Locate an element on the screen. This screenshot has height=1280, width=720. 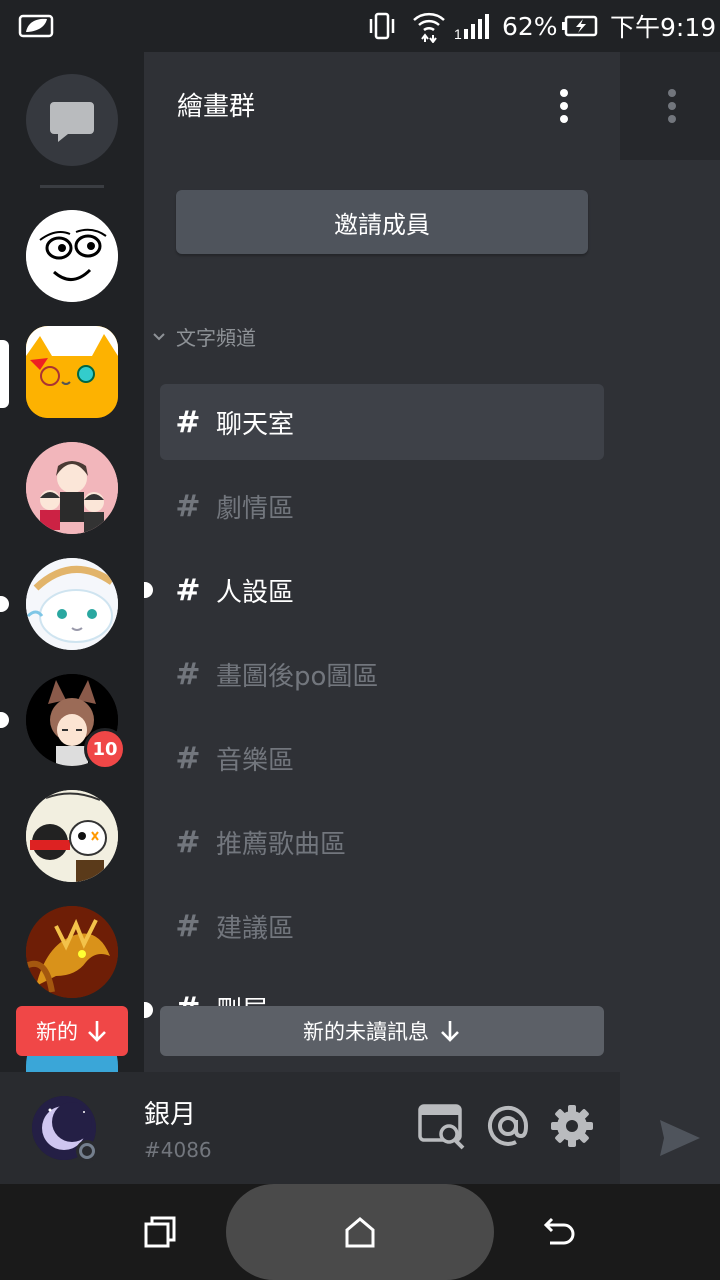
user-panel: 銀月 #4086 is located at coordinates (310, 1128).